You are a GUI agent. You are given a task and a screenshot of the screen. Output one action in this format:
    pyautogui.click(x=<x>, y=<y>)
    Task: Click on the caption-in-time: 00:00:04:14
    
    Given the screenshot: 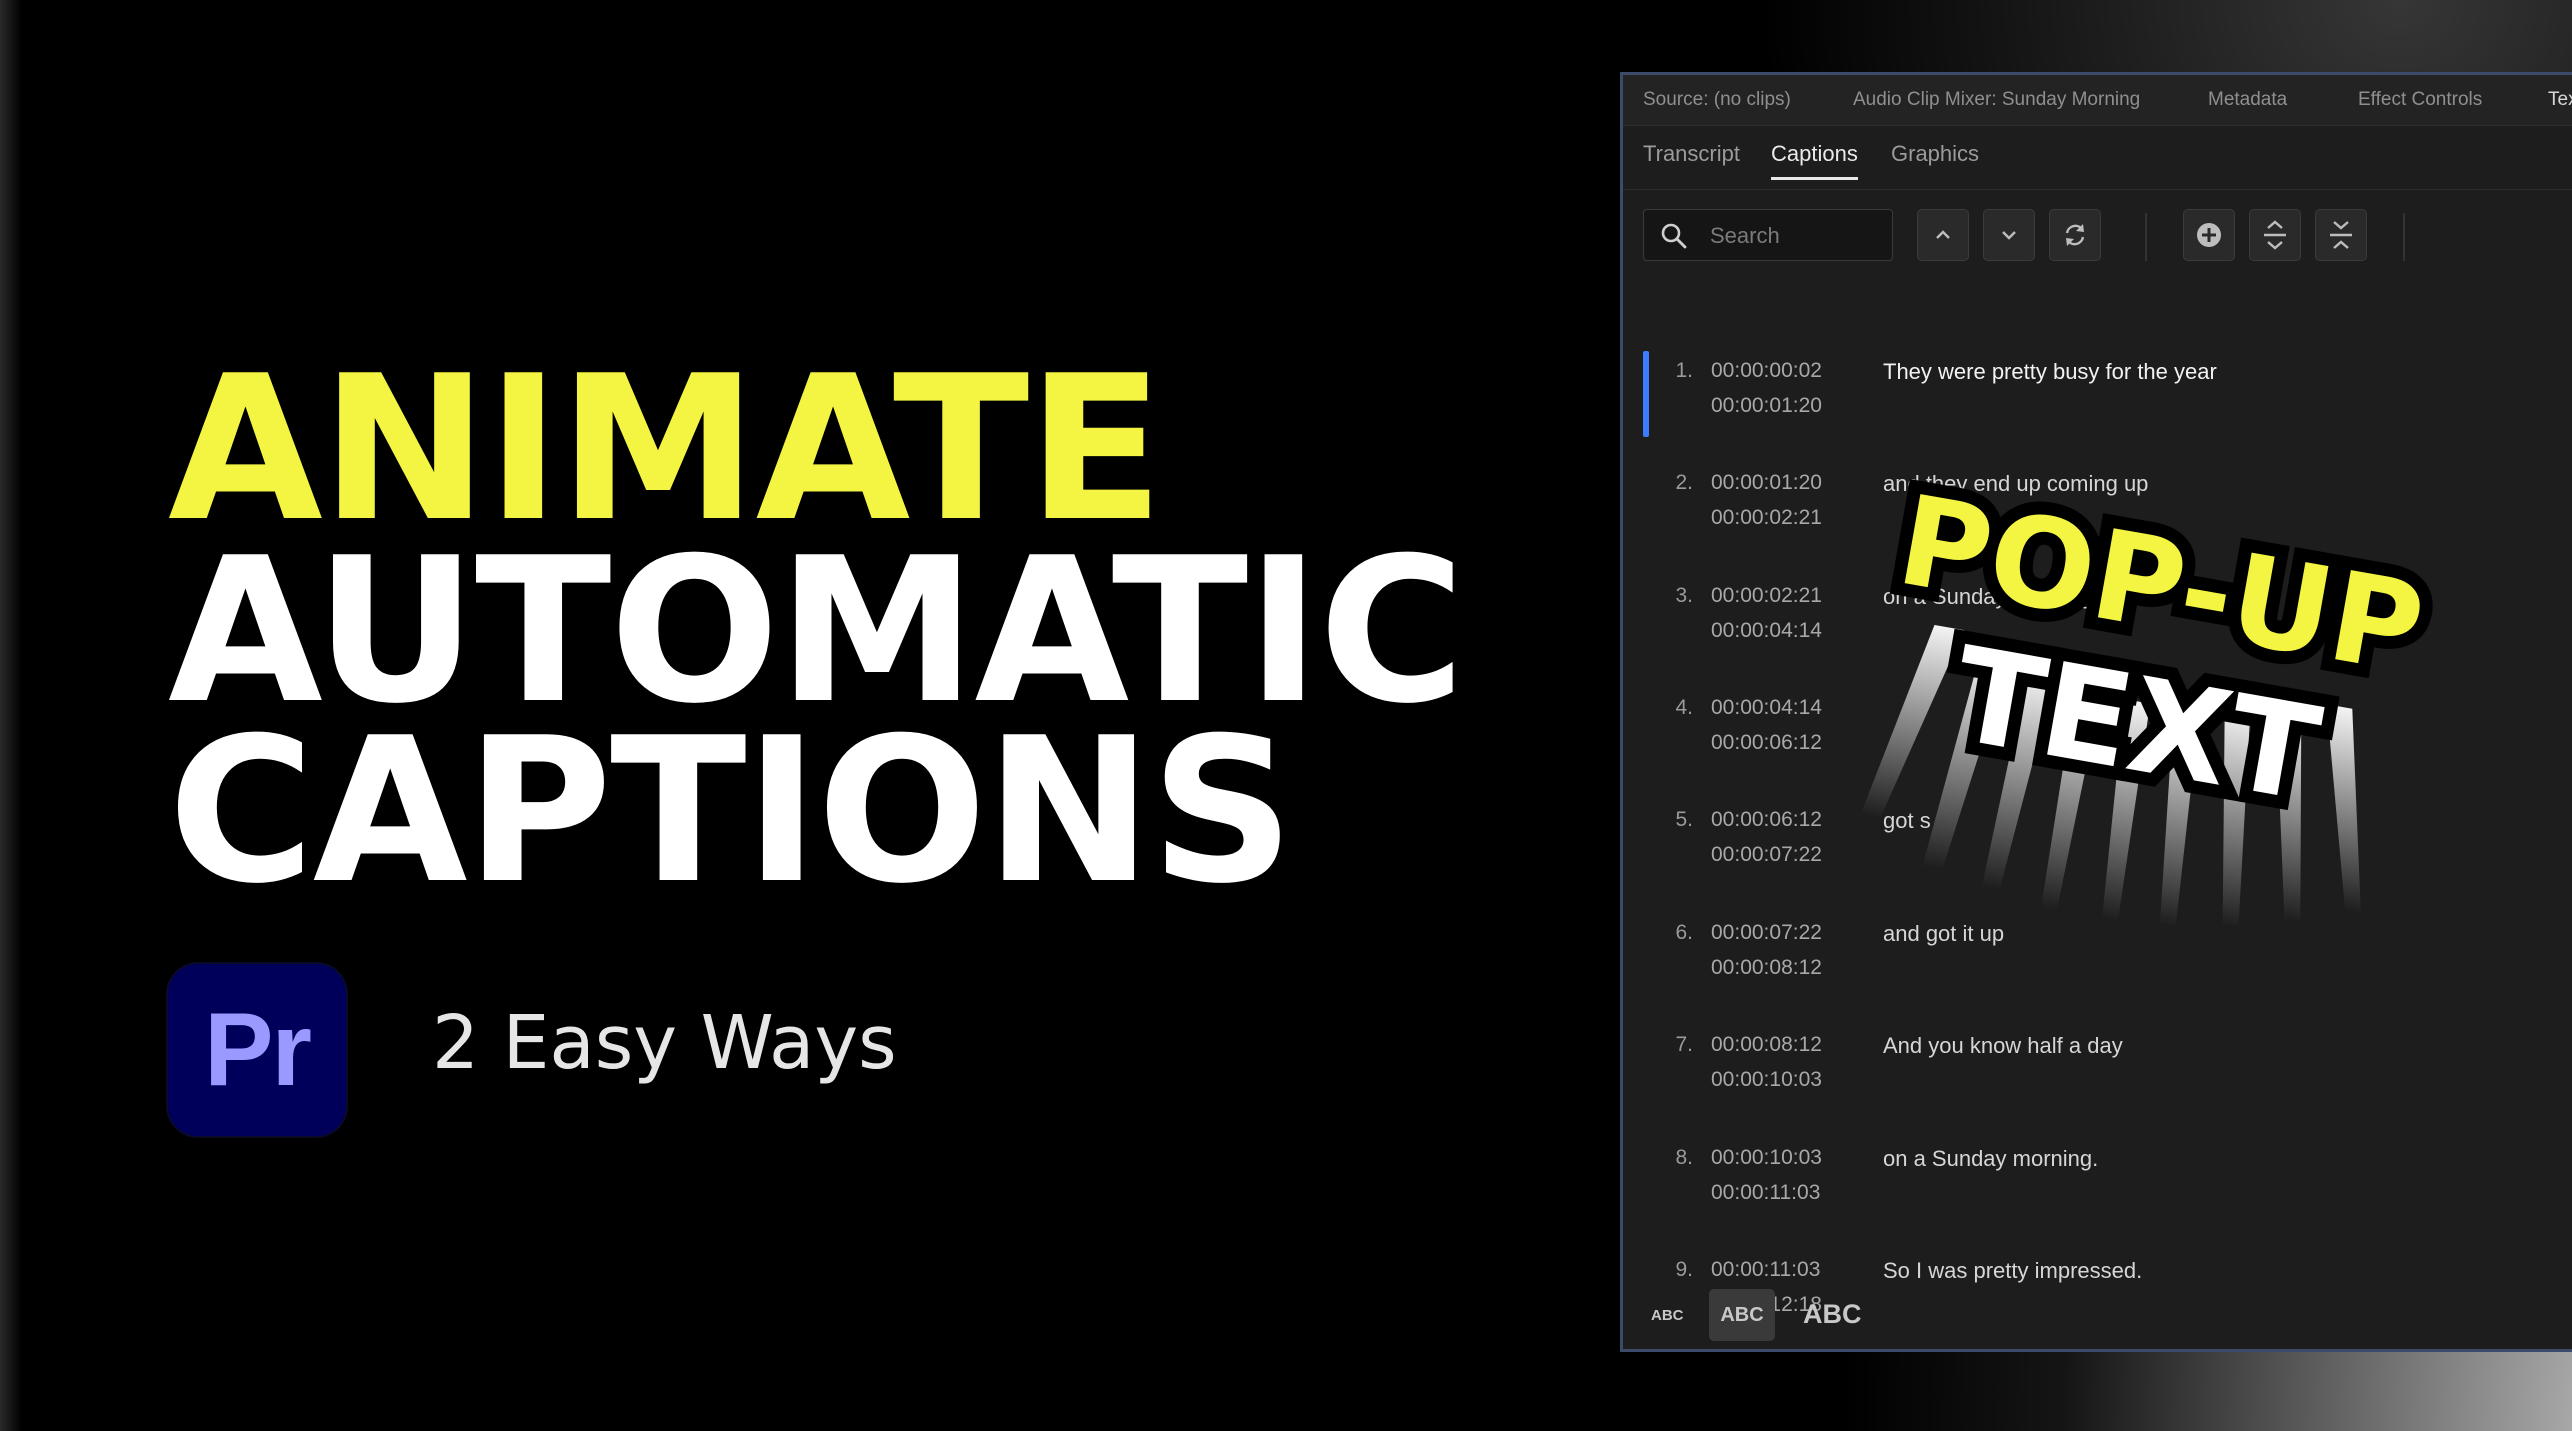 What is the action you would take?
    pyautogui.click(x=1766, y=707)
    